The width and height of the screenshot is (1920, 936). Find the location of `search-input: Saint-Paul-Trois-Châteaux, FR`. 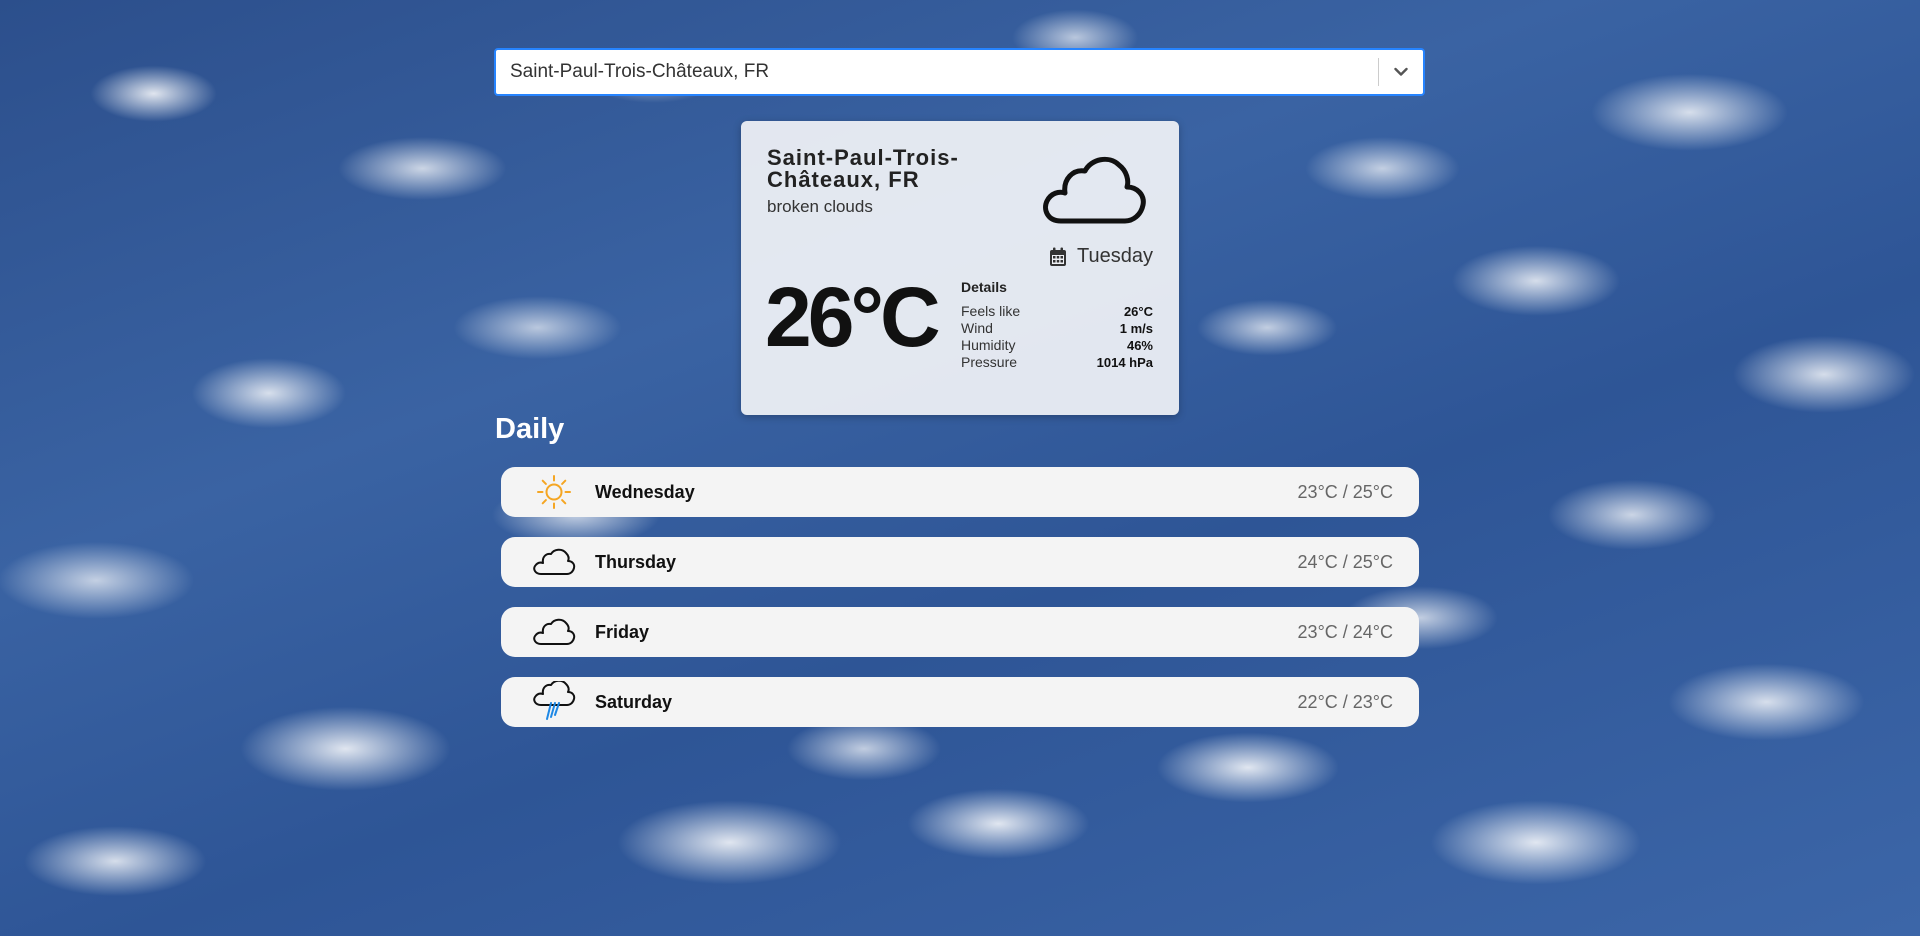

search-input: Saint-Paul-Trois-Châteaux, FR is located at coordinates (937, 72).